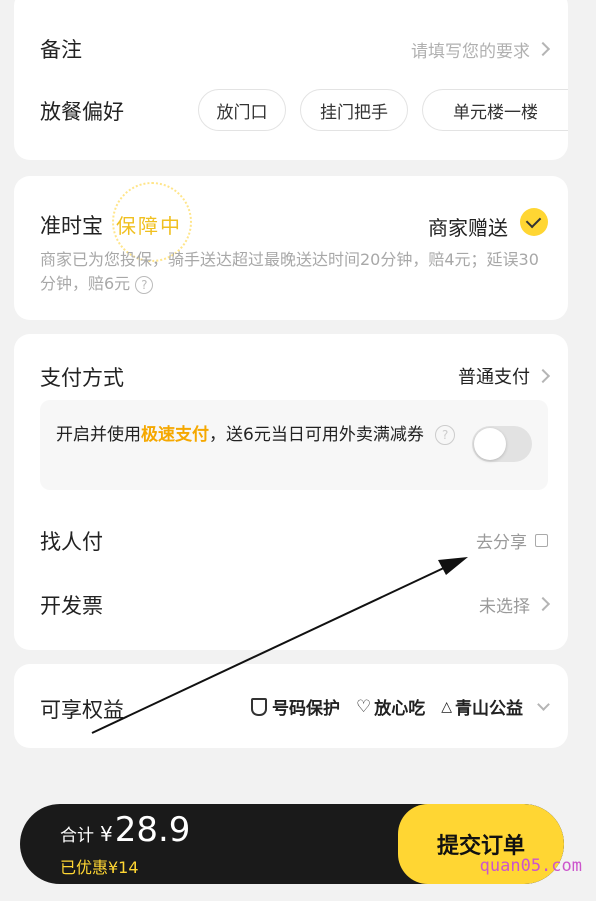 This screenshot has height=901, width=596. Describe the element at coordinates (470, 51) in the screenshot. I see `remarks-placeholder: 请填写您的要求` at that location.